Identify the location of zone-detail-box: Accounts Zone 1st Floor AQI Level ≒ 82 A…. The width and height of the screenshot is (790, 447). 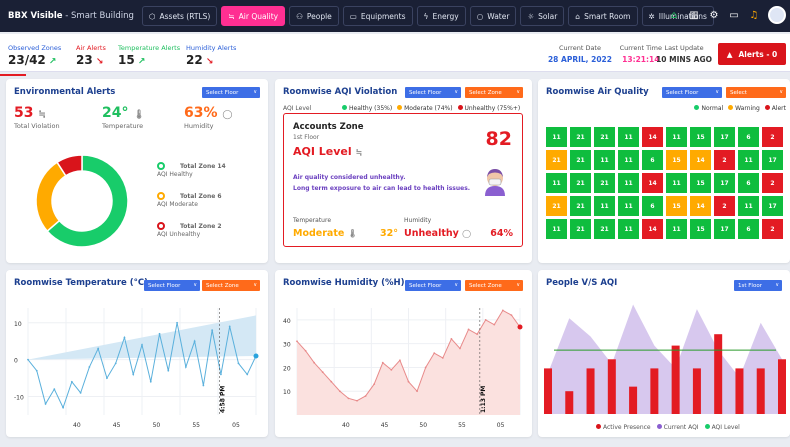
(403, 180).